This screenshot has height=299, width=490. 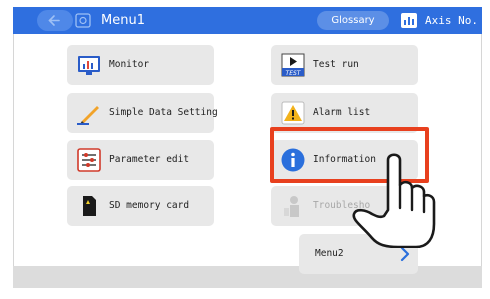 I want to click on sd-memory-card-button: SD memory card, so click(x=140, y=206).